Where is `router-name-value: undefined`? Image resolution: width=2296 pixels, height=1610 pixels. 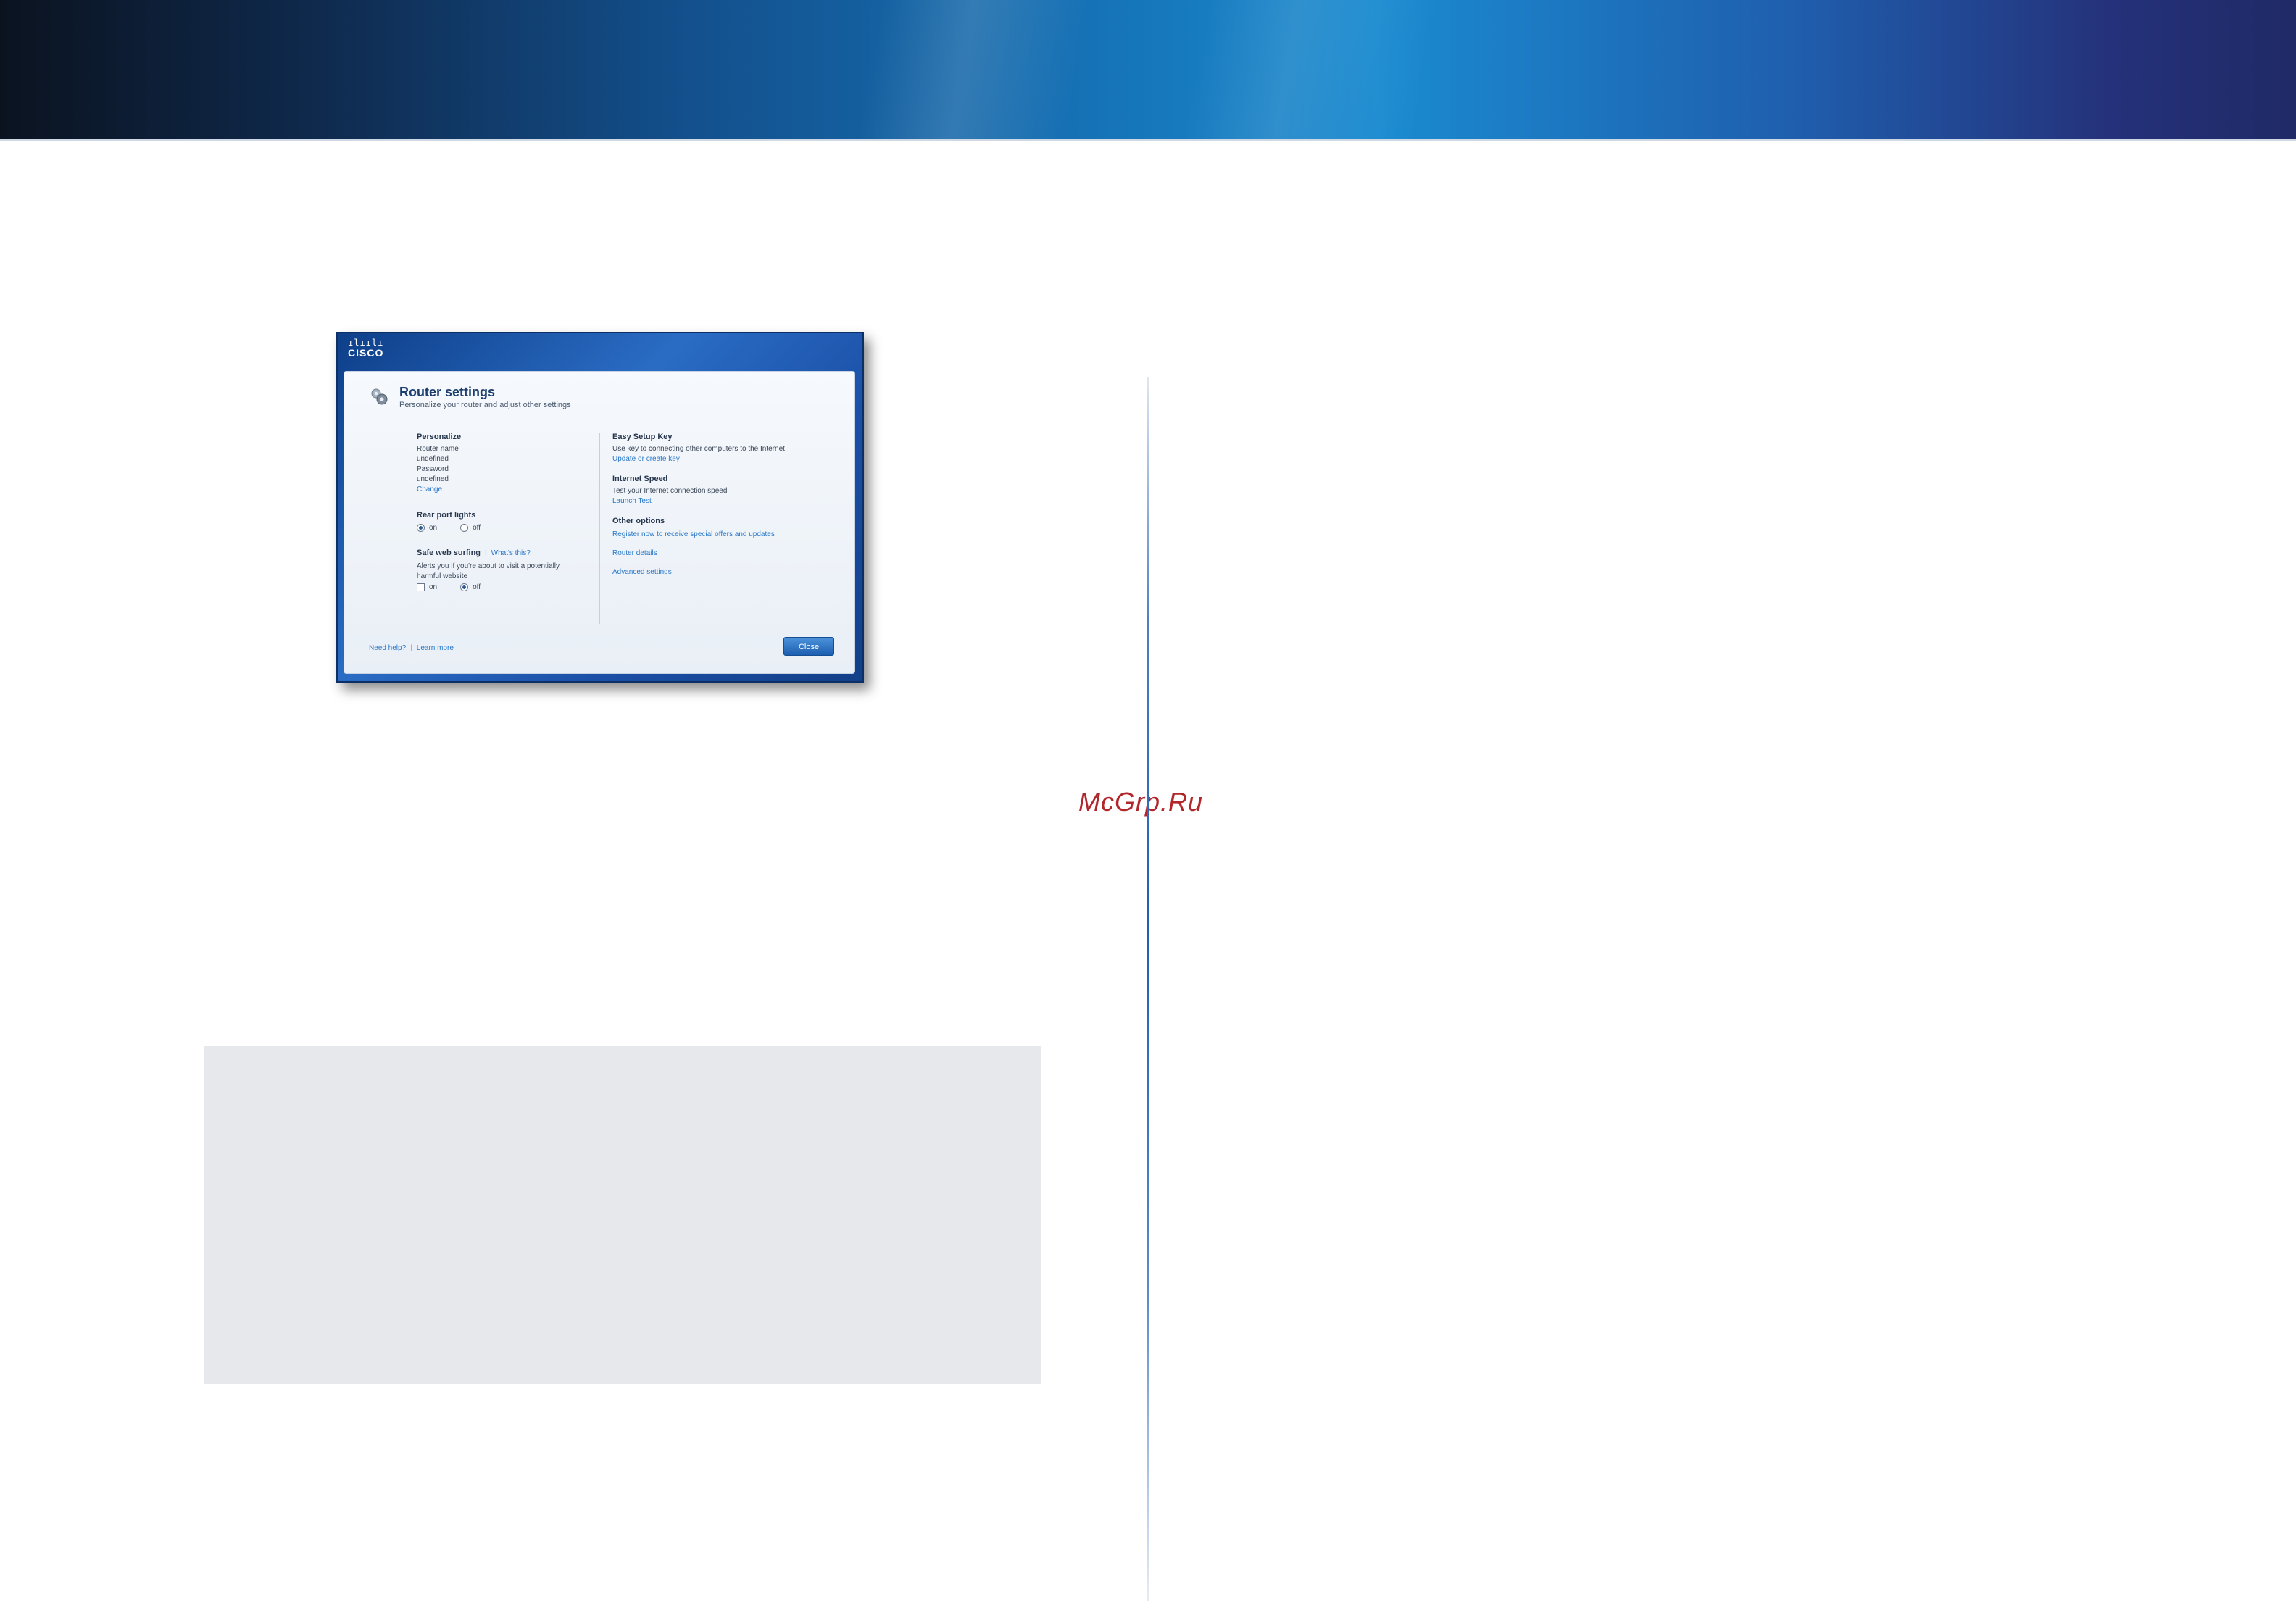
router-name-value: undefined is located at coordinates (433, 459).